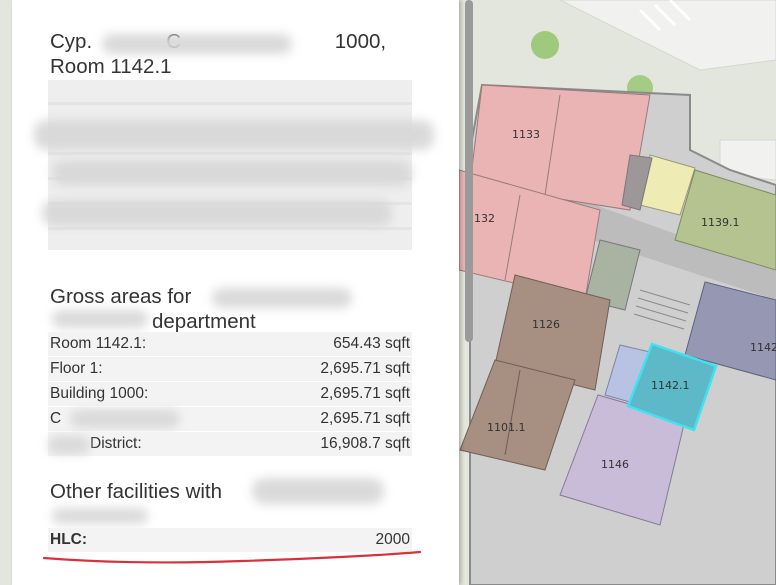 This screenshot has width=776, height=585. I want to click on facility-value: 2000, so click(392, 539).